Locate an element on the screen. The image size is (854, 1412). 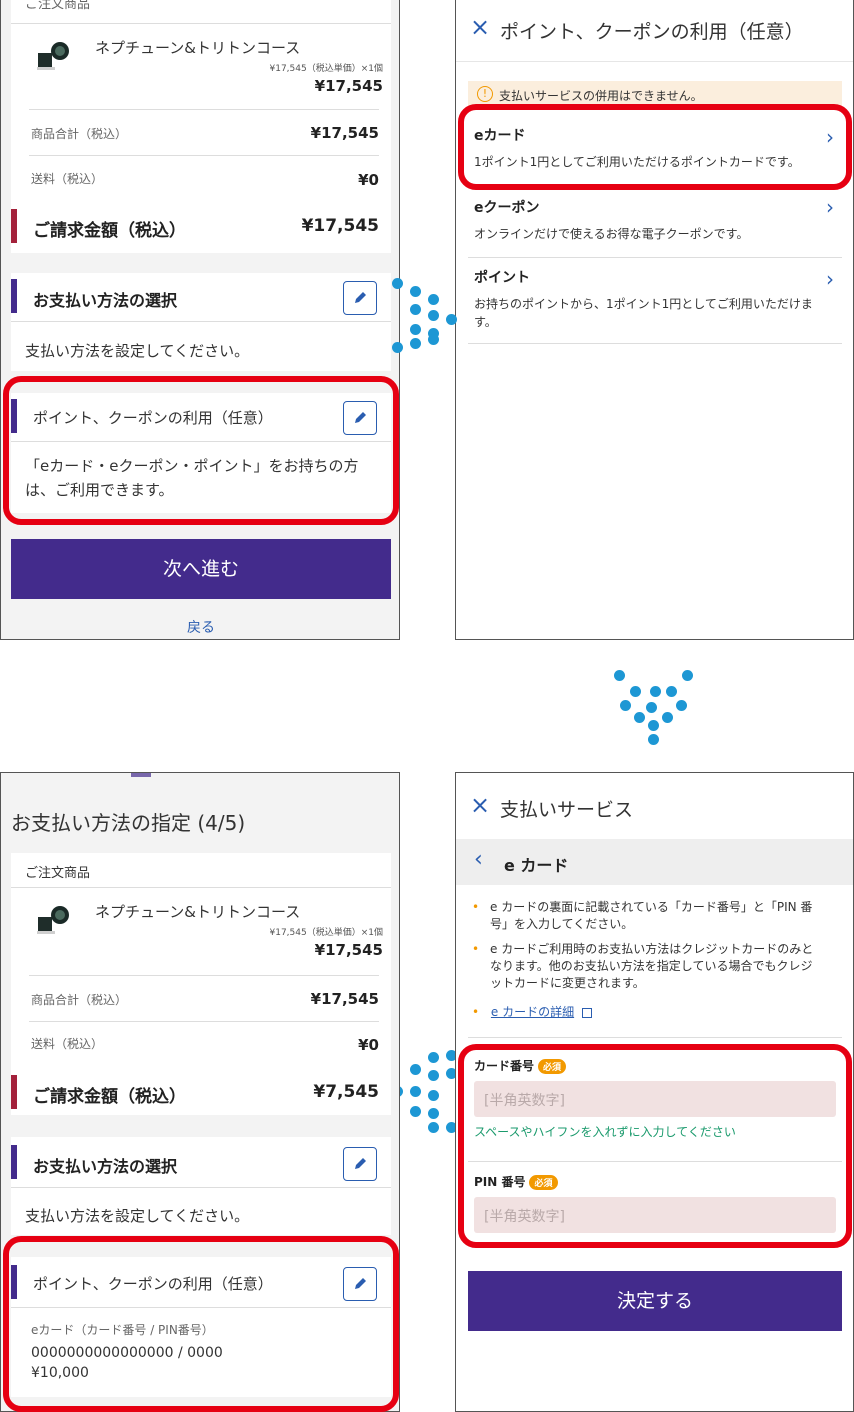
arrow-left-icon is located at coordinates (427, 1092).